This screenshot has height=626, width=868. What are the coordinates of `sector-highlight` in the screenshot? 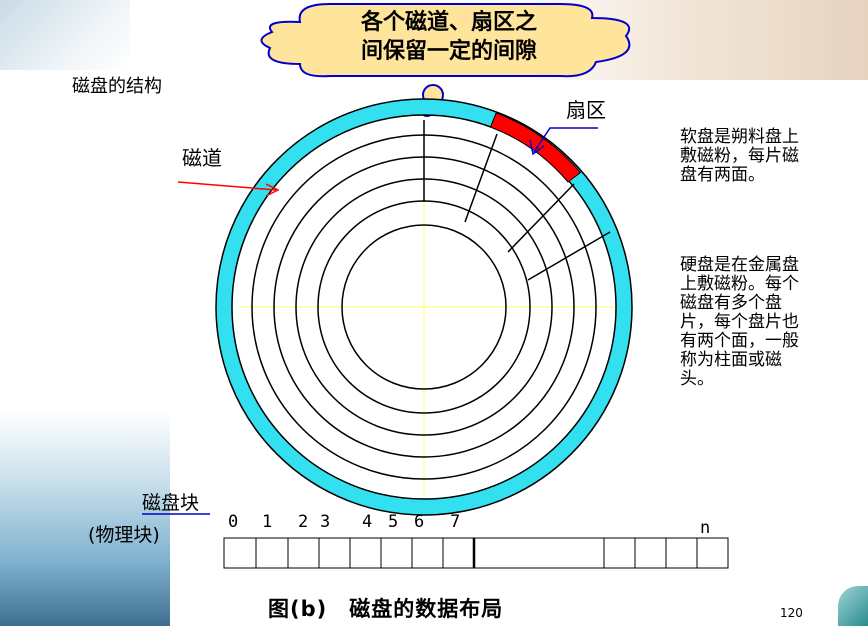 It's located at (535, 147).